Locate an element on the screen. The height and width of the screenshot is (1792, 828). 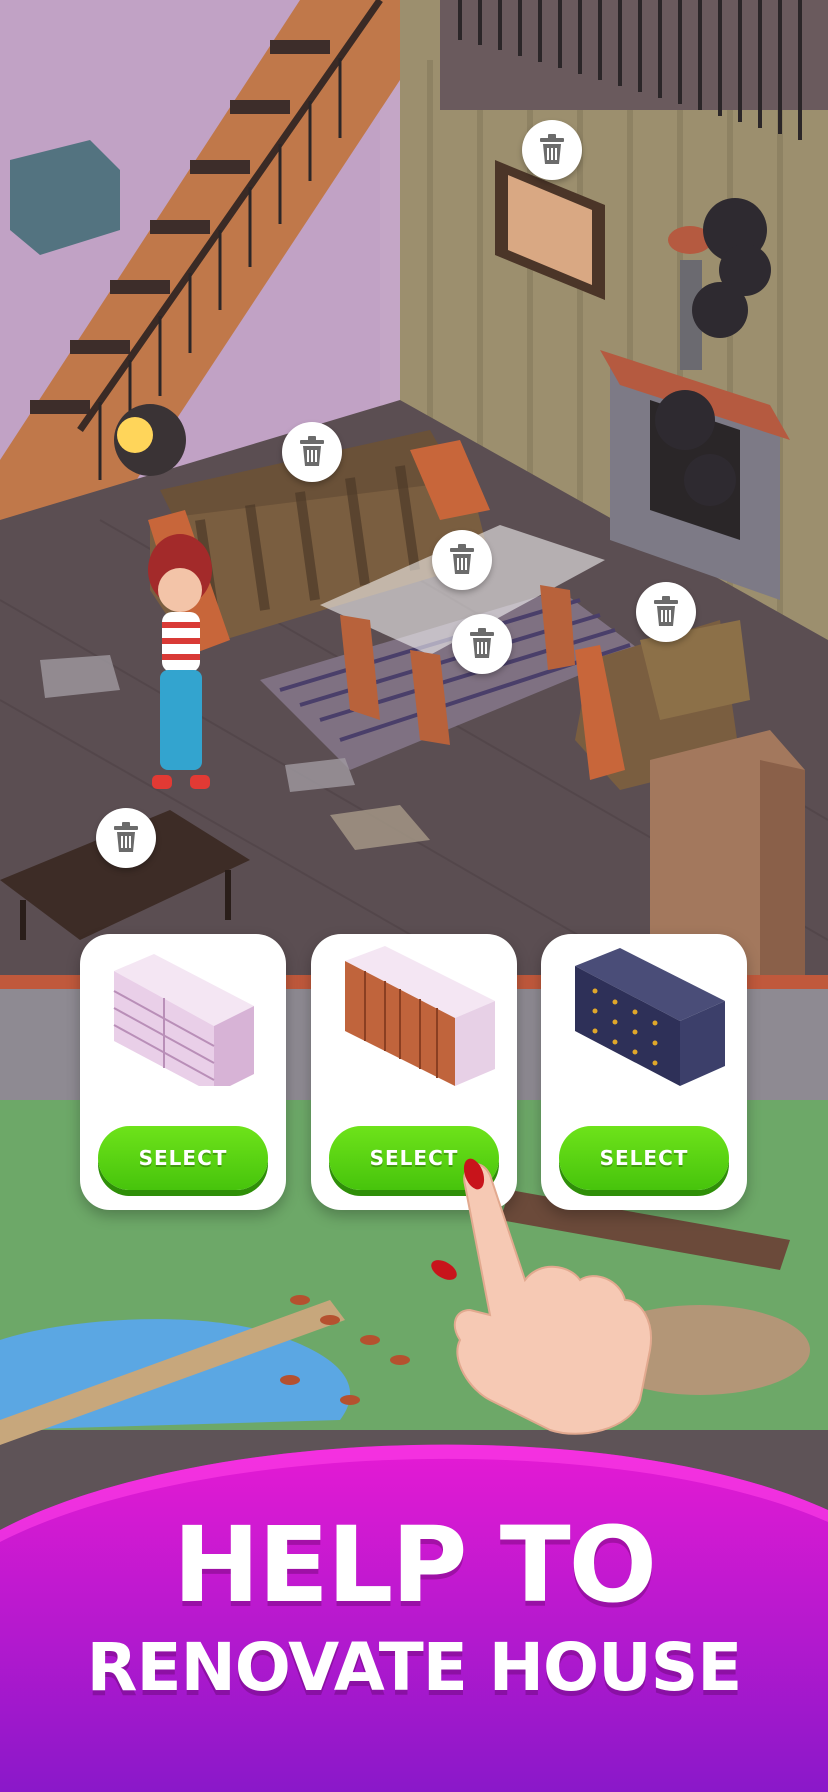
choice-card-pink-dresser: SELECT is located at coordinates (183, 1072).